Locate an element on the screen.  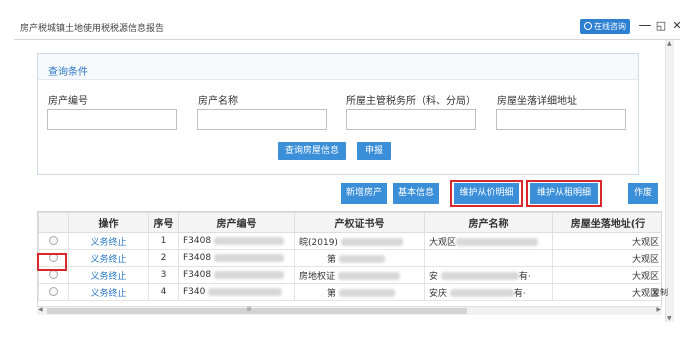
minimize-button: — is located at coordinates (645, 26).